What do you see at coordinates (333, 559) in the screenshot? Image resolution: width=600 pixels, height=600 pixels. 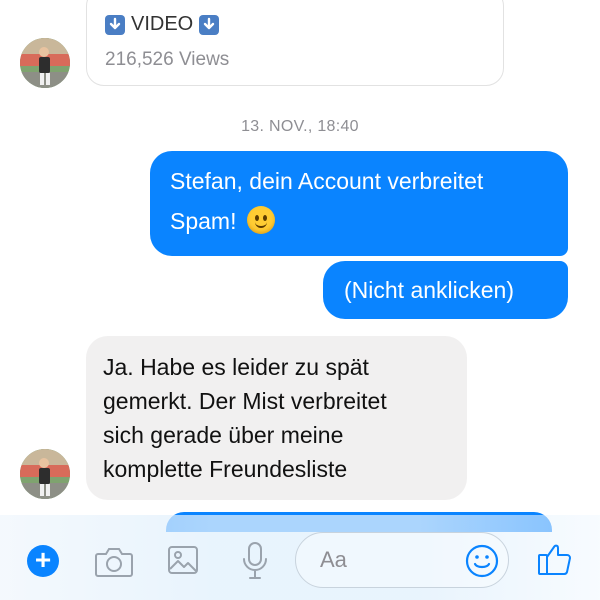 I see `message-input-placeholder: Aa` at bounding box center [333, 559].